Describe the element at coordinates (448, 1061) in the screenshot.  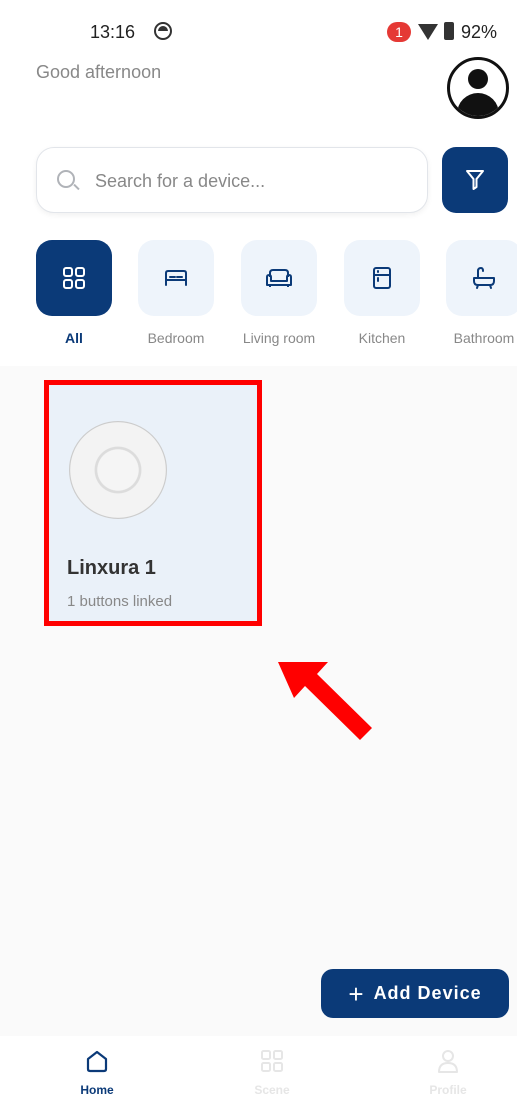
I see `person-icon` at that location.